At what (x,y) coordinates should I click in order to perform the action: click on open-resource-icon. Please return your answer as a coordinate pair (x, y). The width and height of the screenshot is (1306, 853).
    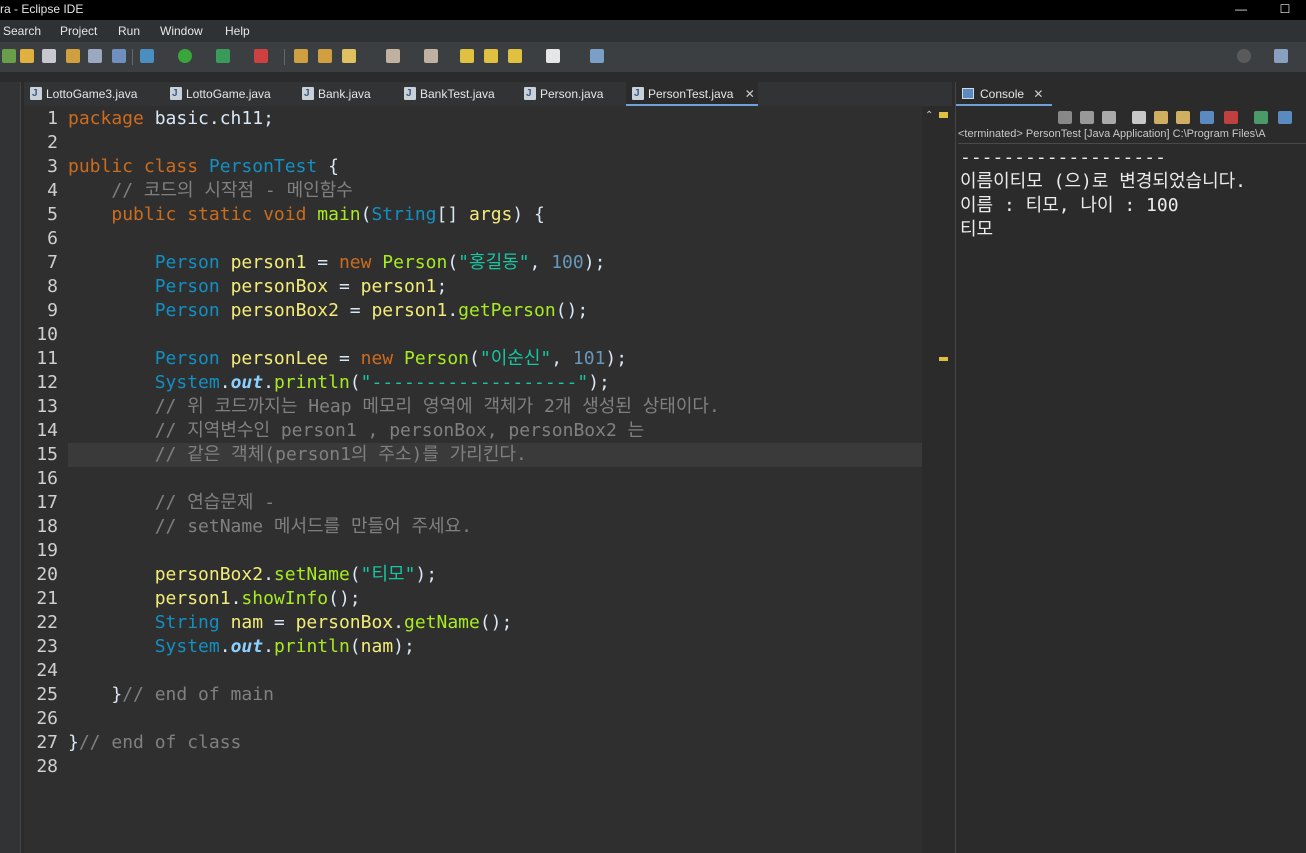
    Looking at the image, I should click on (325, 56).